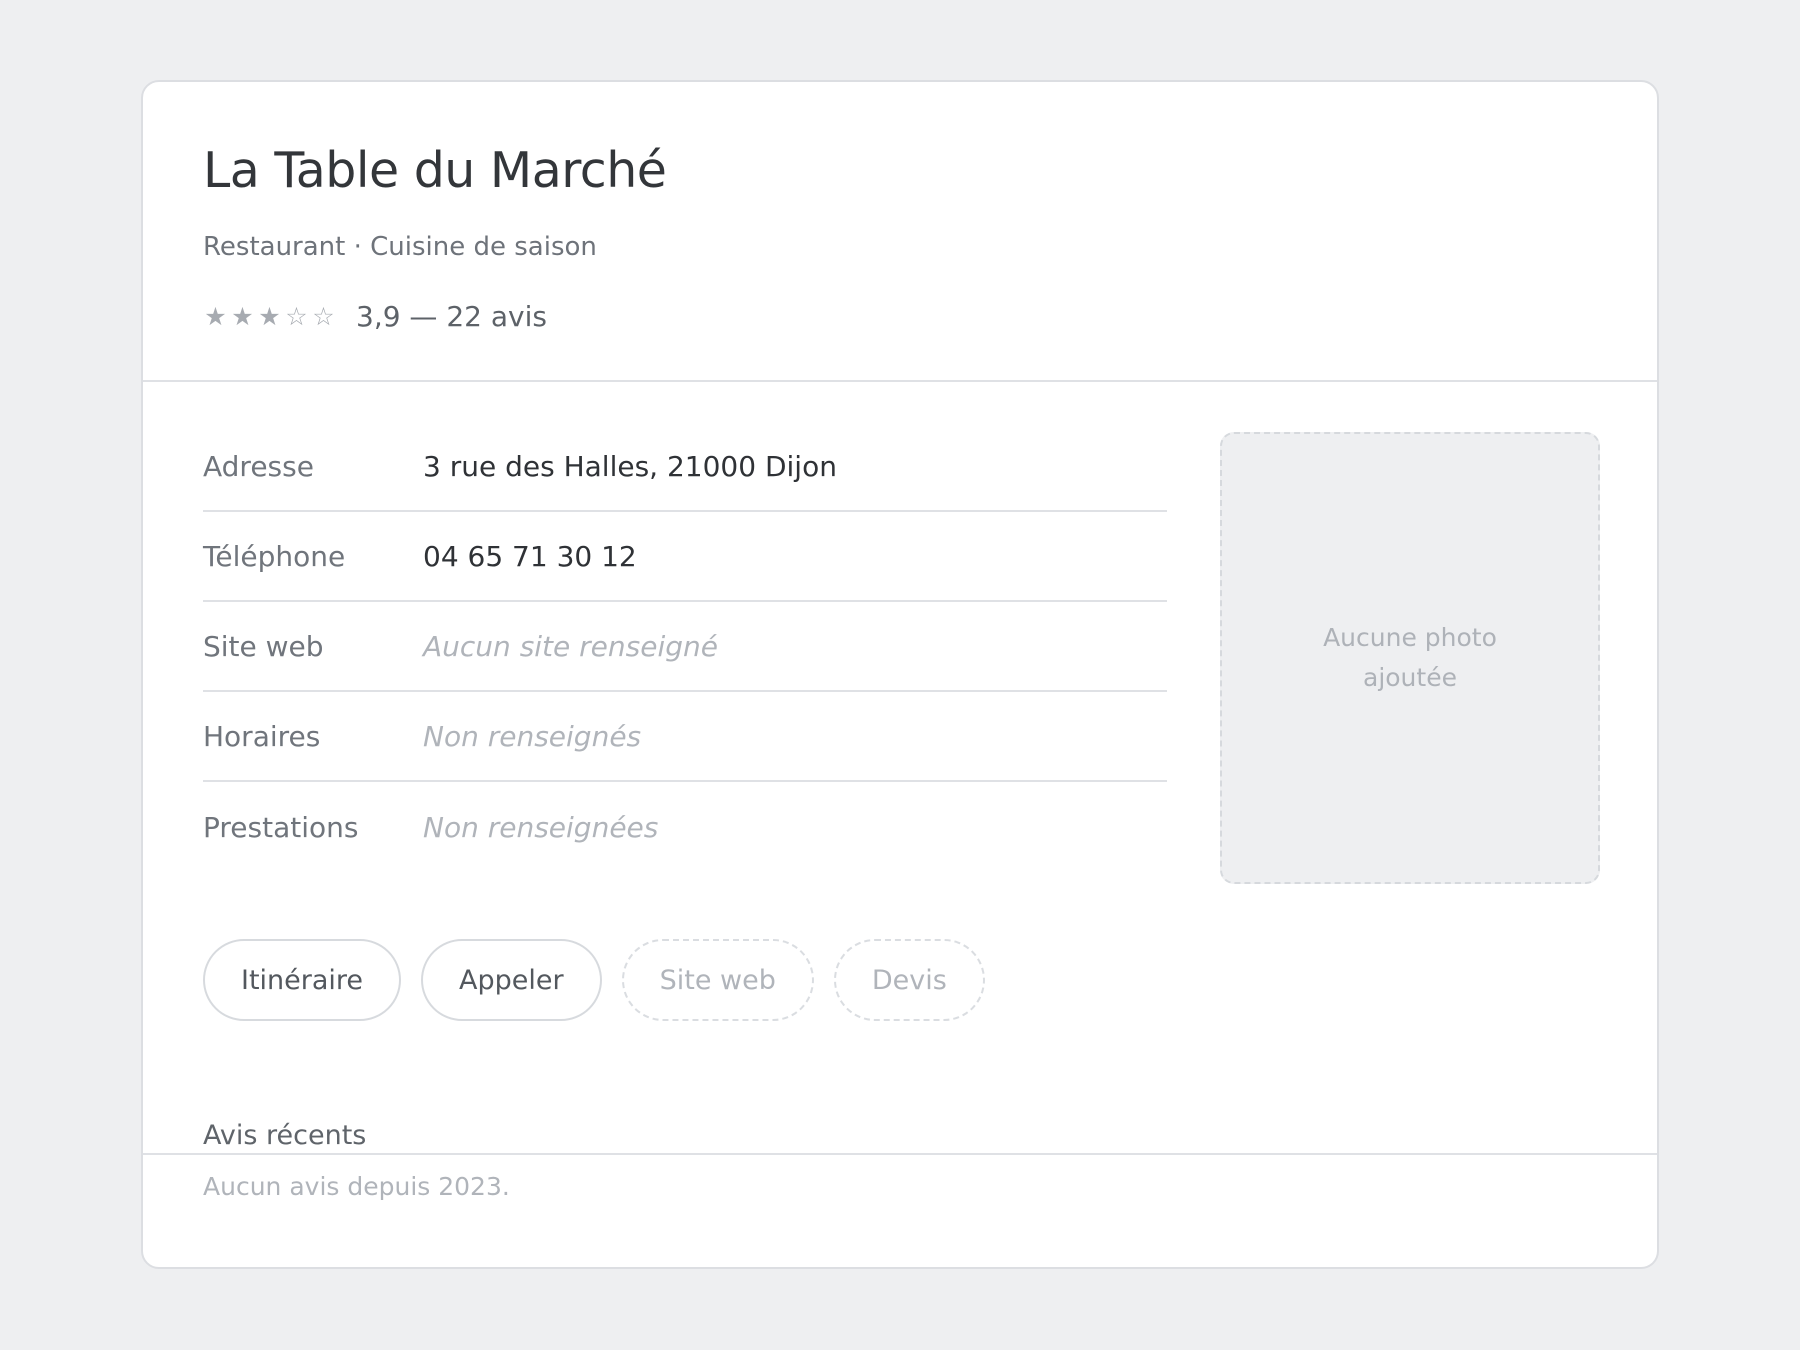  I want to click on phone-value: 04 65 71 30 12, so click(530, 556).